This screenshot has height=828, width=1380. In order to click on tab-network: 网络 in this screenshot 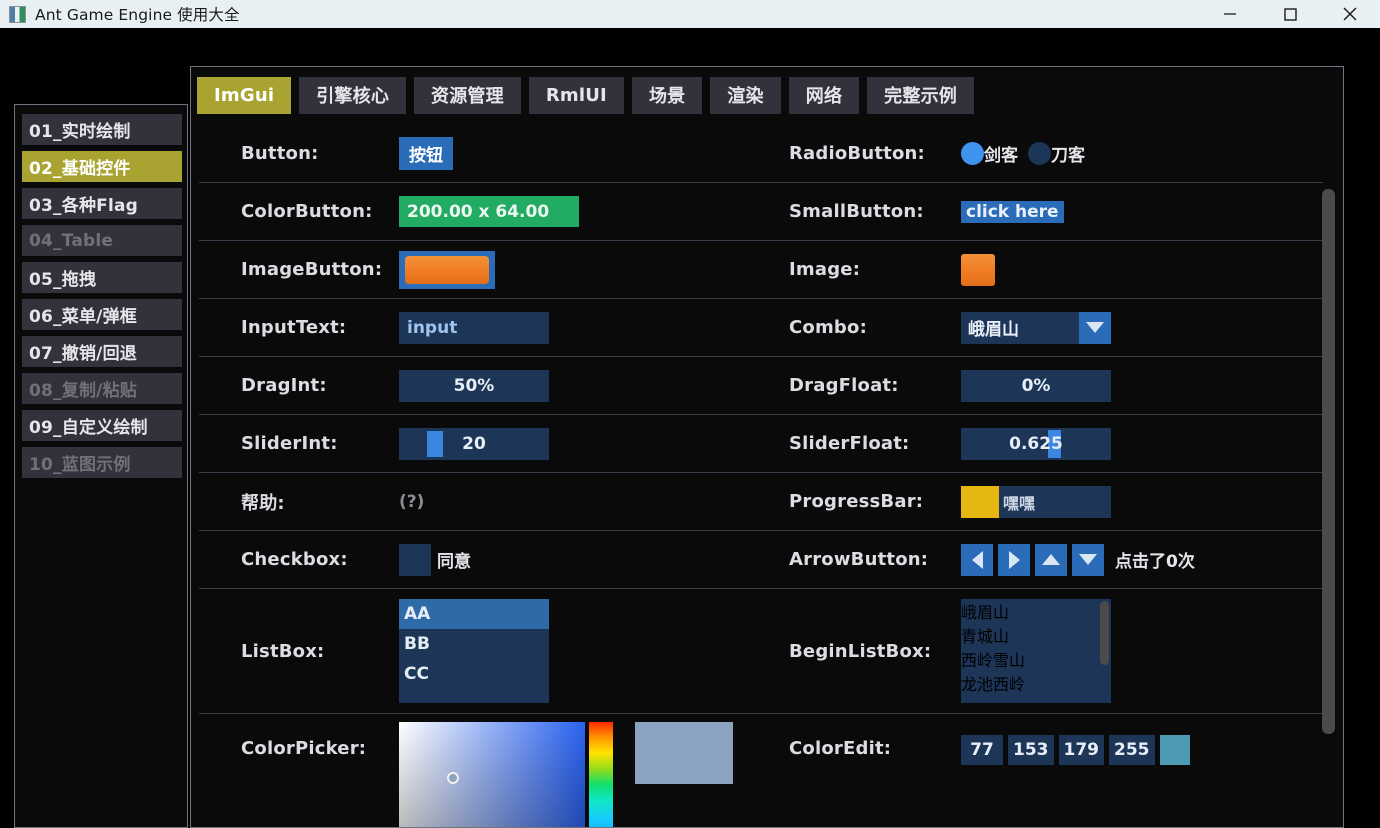, I will do `click(824, 95)`.